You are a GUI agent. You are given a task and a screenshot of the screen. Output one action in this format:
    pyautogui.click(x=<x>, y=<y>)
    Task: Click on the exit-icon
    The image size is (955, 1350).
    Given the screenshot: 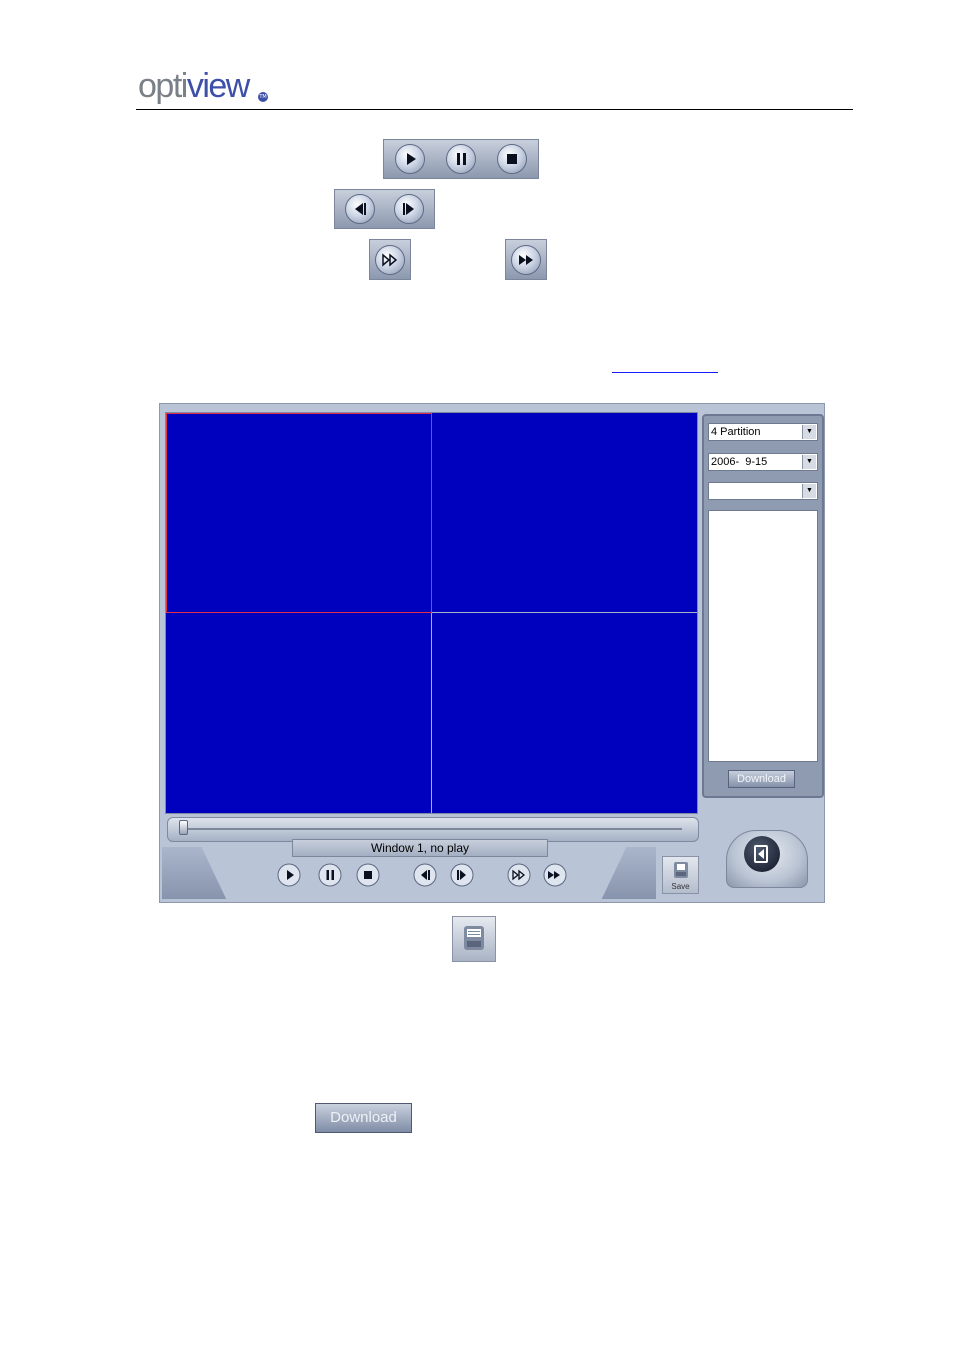 What is the action you would take?
    pyautogui.click(x=762, y=854)
    